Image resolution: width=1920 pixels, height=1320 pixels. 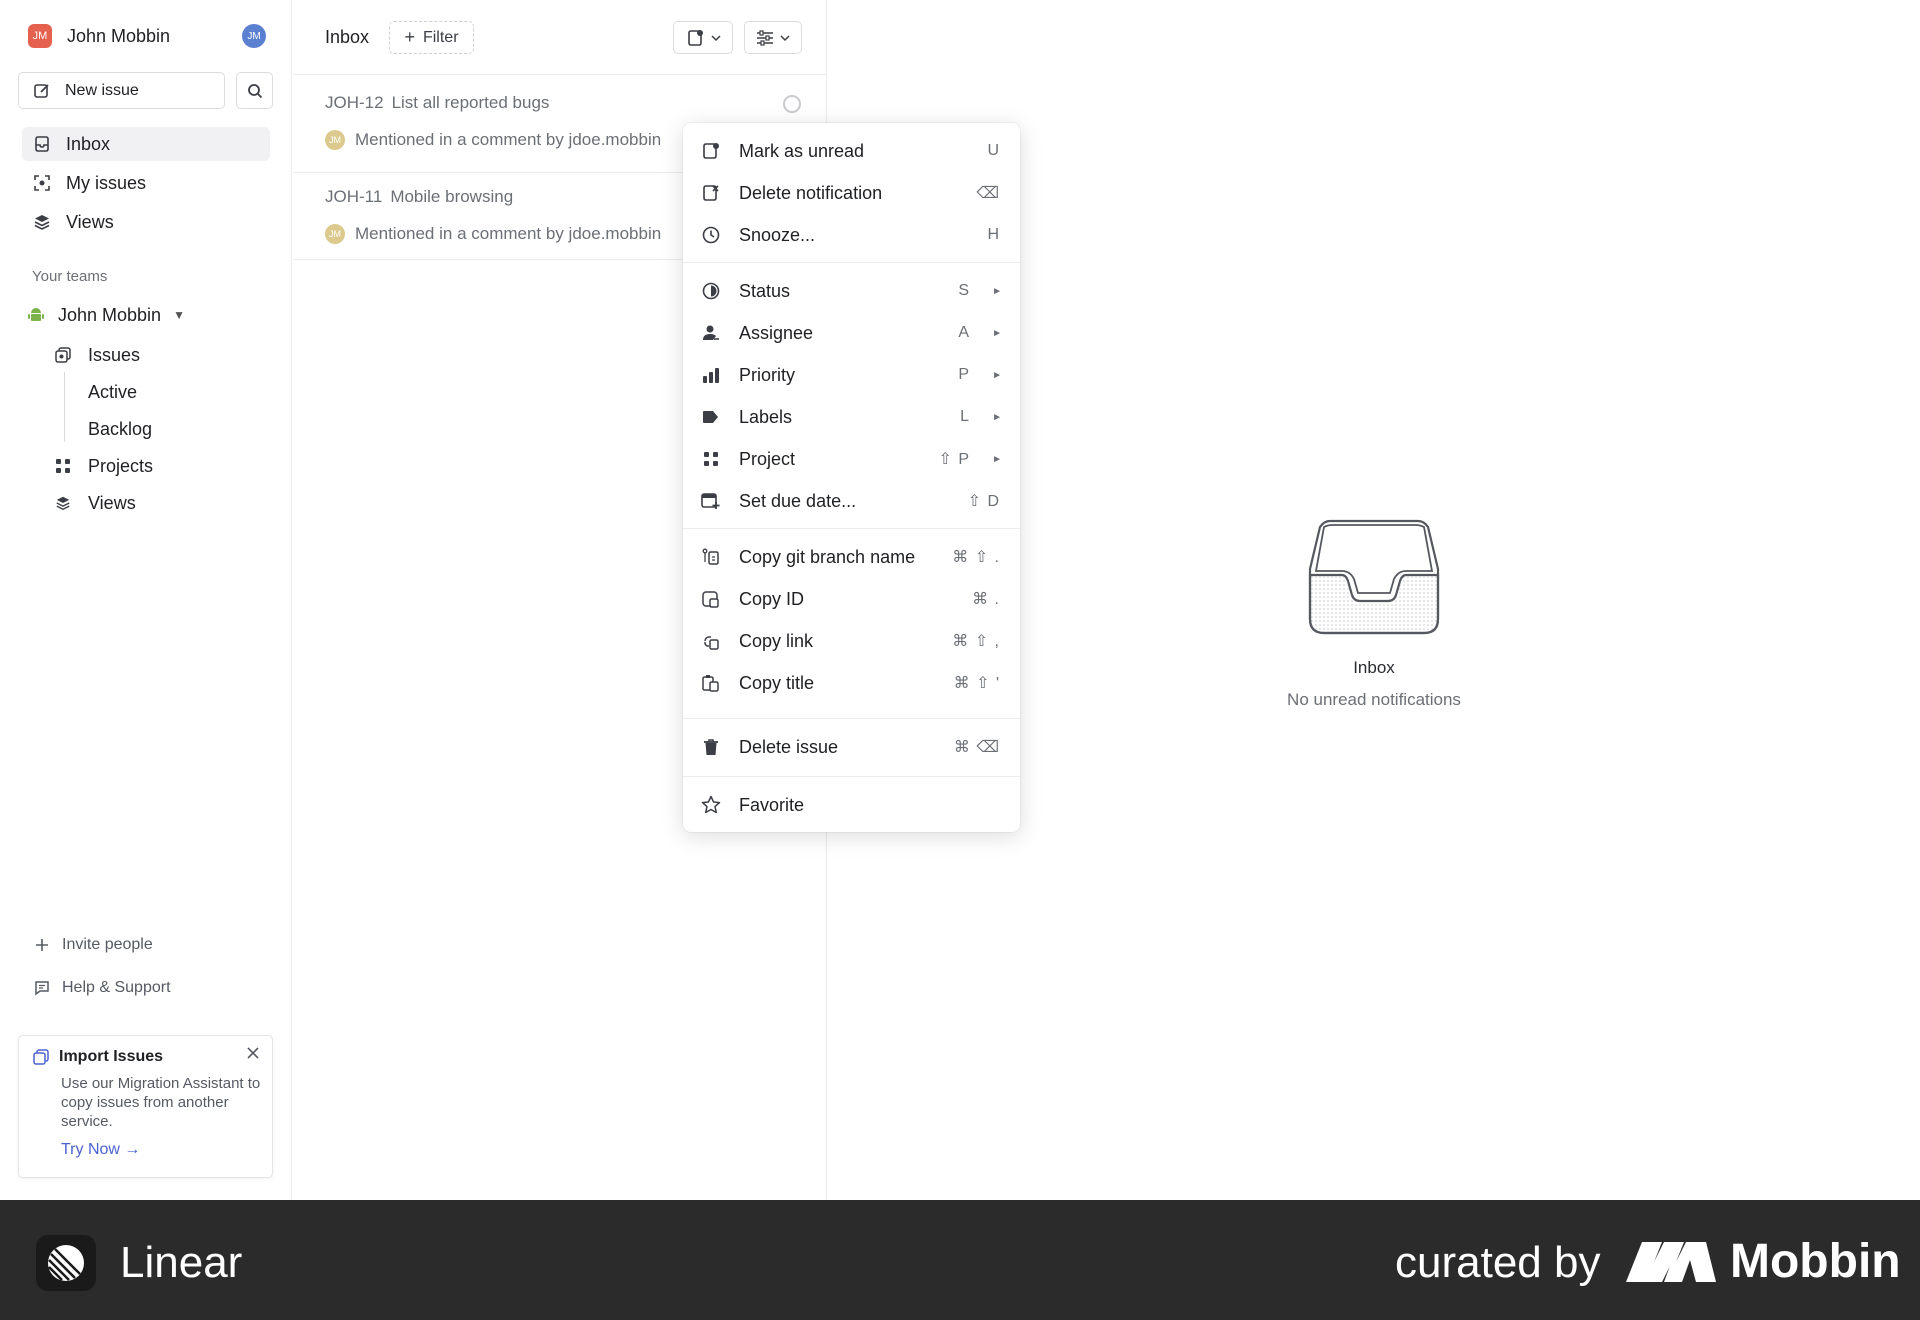 I want to click on team-toggle: John Mobbin ▼, so click(x=106, y=315).